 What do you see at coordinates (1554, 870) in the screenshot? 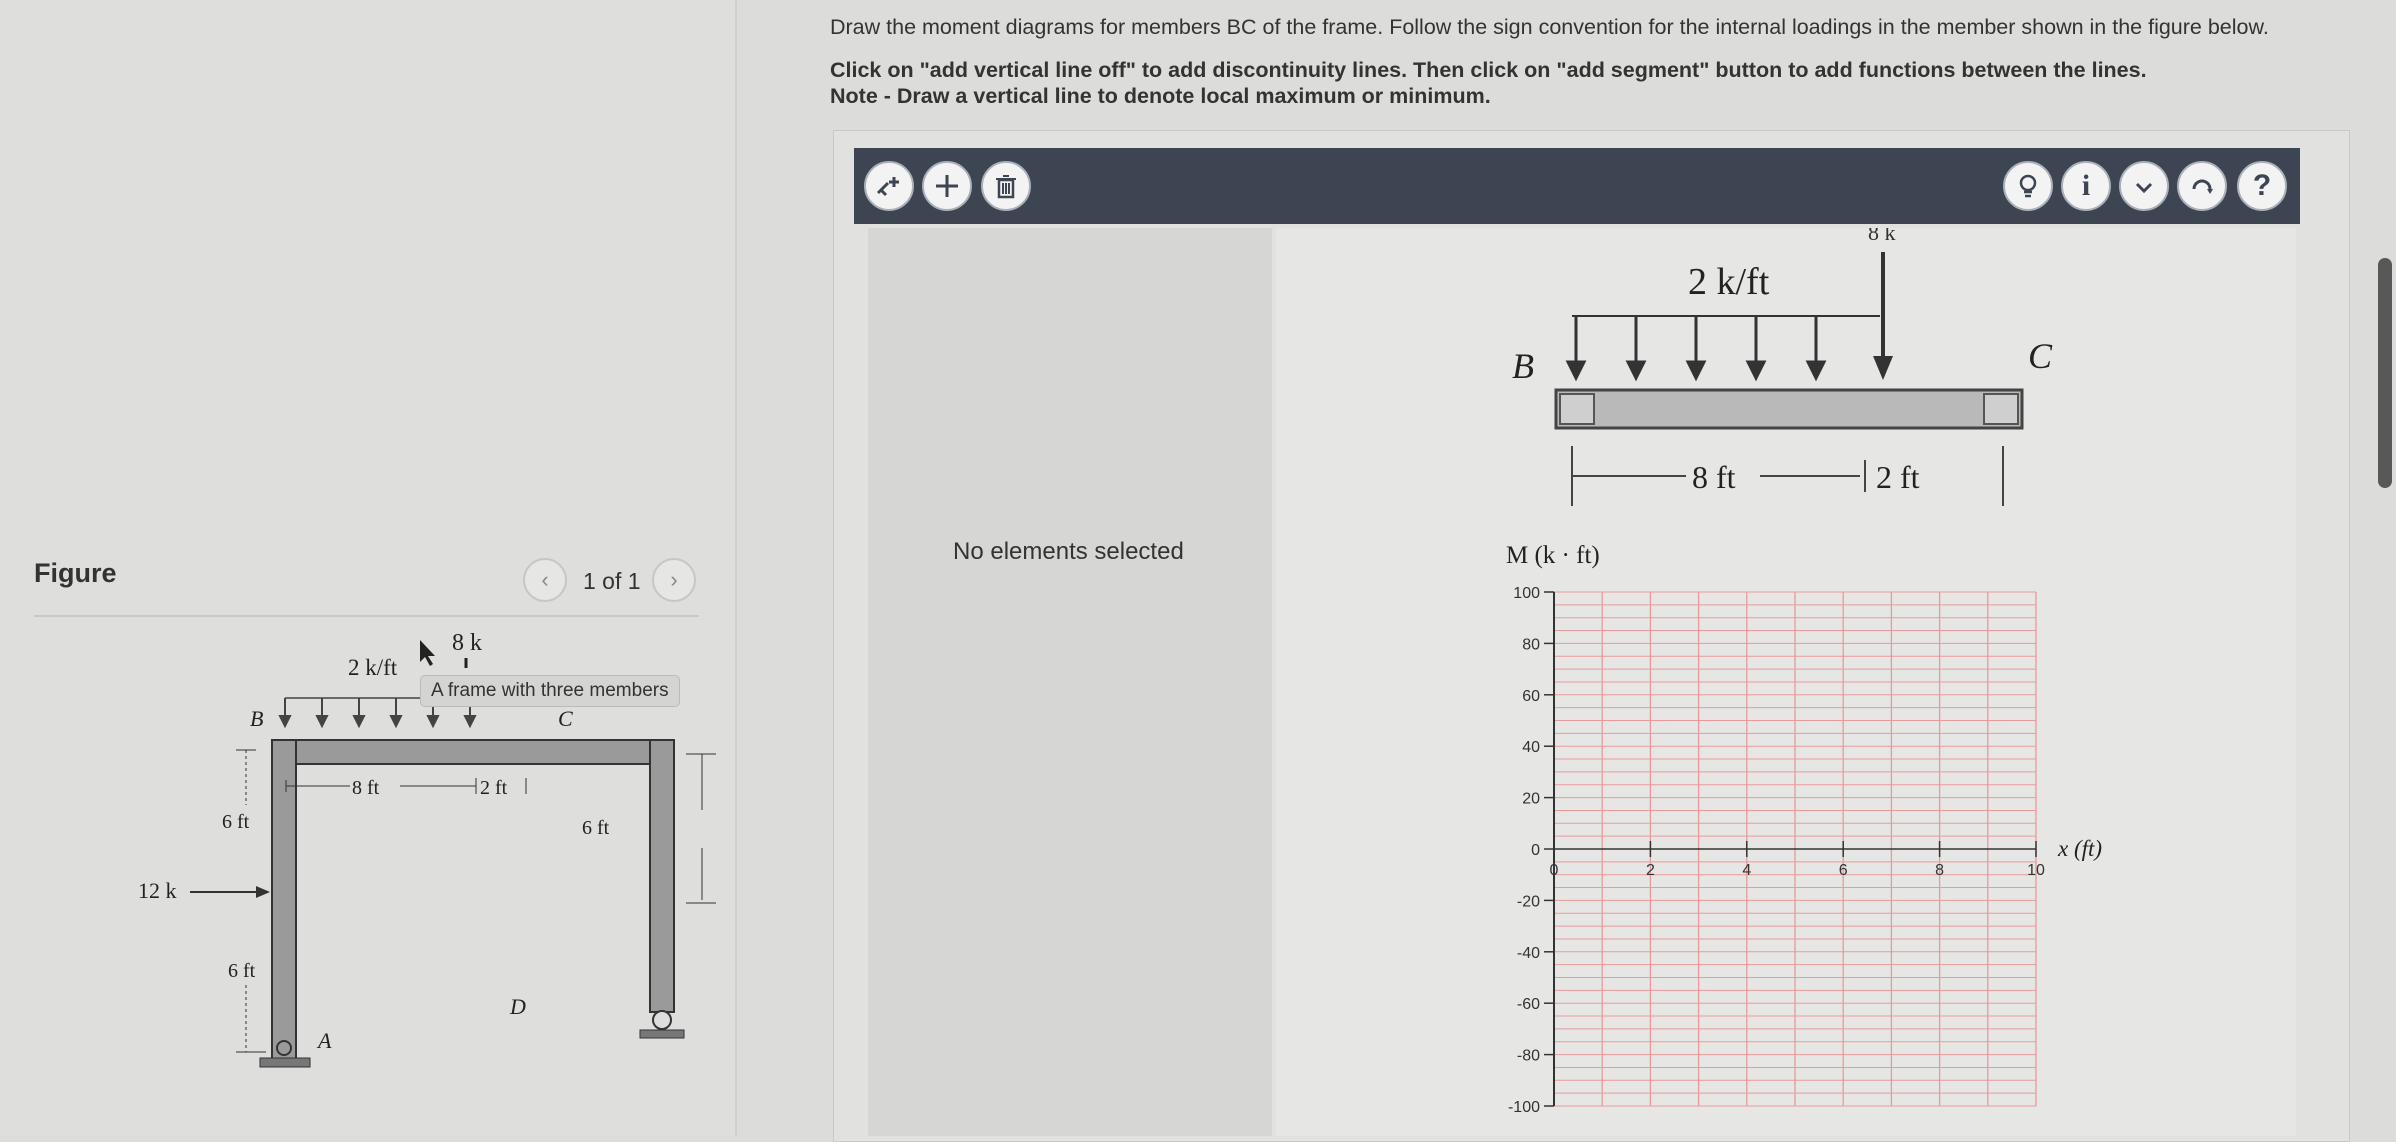
I see `x-tick-label: 0` at bounding box center [1554, 870].